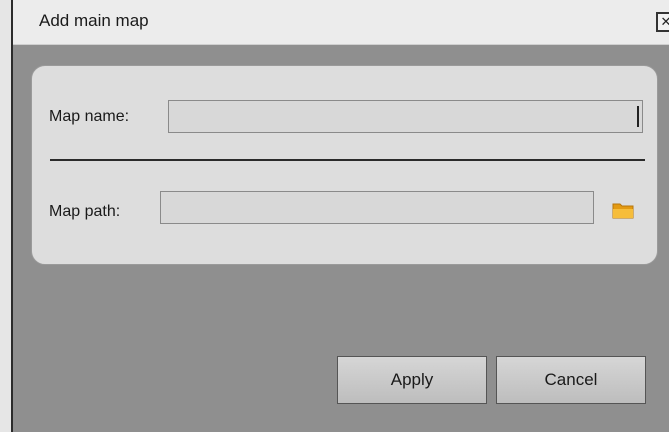  I want to click on form-divider, so click(347, 160).